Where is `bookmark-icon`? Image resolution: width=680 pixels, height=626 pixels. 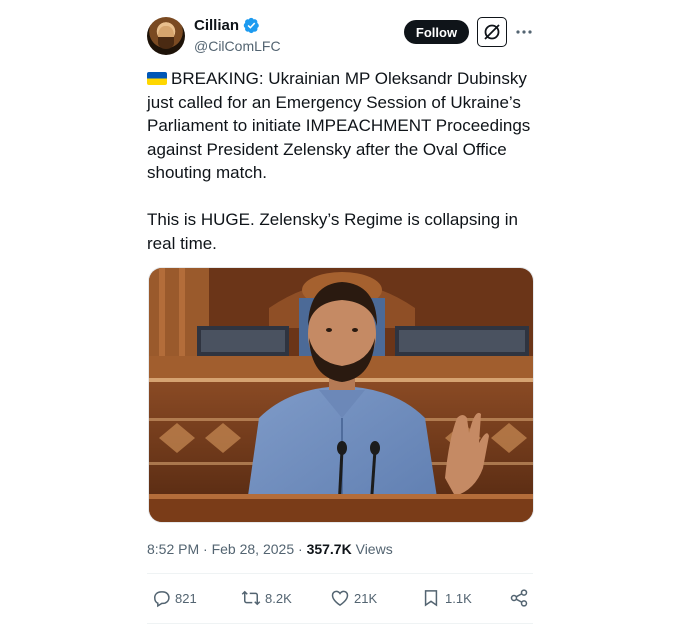
bookmark-icon is located at coordinates (431, 598).